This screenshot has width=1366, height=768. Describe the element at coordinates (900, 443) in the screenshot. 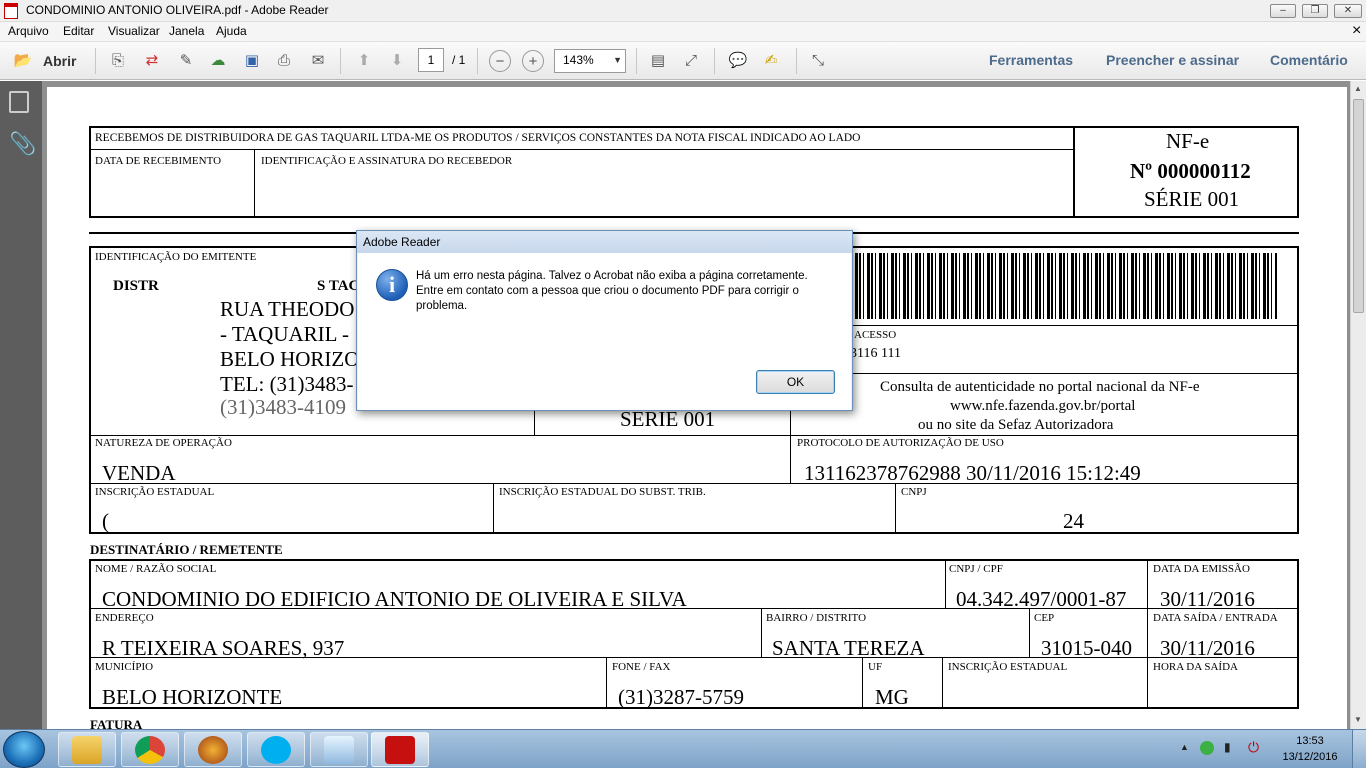

I see `protocol-label: PROTOCOLO DE AUTORIZAÇÃO DE USO` at that location.